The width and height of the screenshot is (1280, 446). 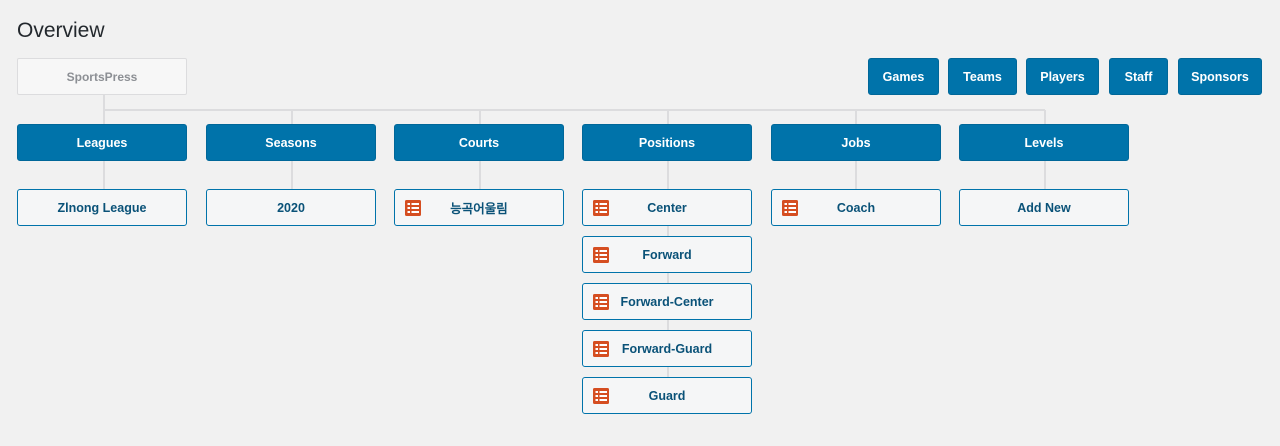 I want to click on job-item-label: Coach, so click(x=856, y=207).